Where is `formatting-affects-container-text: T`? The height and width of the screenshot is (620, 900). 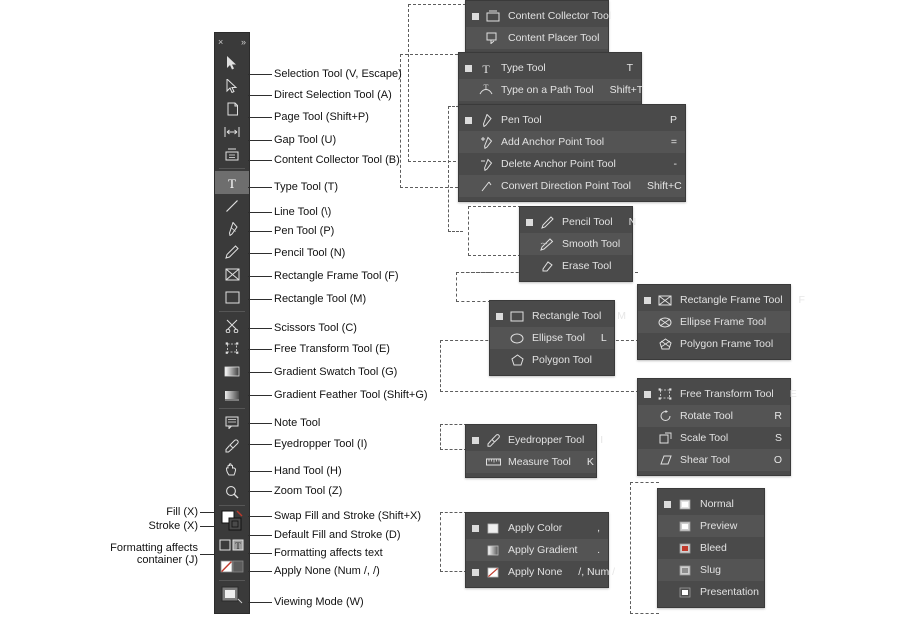
formatting-affects-container-text: T is located at coordinates (232, 545).